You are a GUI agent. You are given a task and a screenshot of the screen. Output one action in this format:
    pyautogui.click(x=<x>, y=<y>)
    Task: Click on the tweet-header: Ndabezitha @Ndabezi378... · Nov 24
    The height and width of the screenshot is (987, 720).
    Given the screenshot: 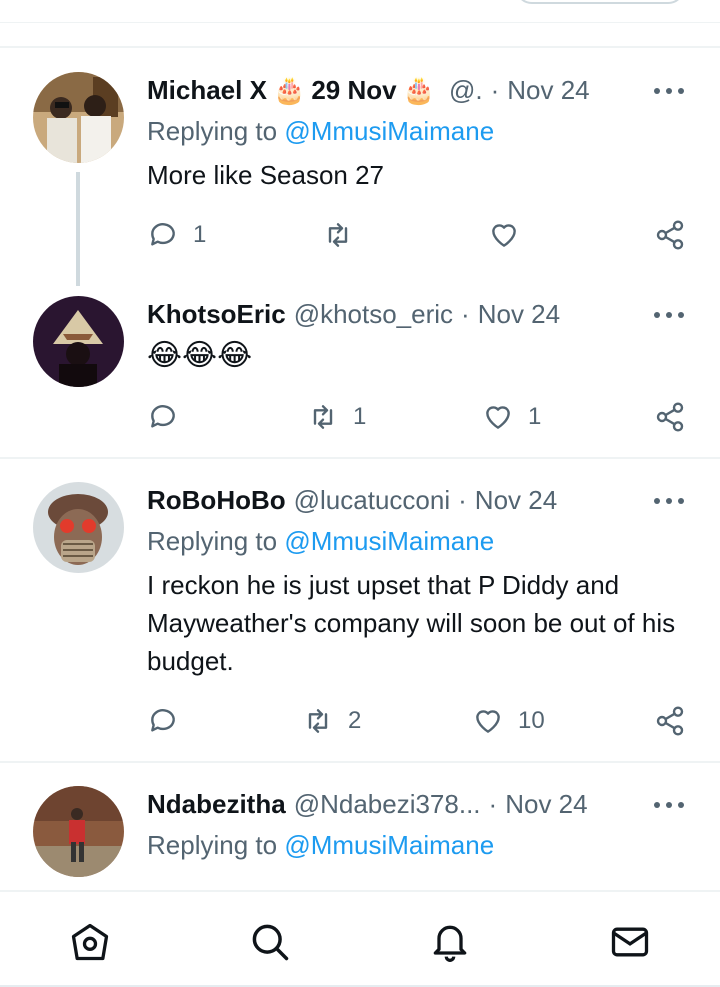 What is the action you would take?
    pyautogui.click(x=367, y=804)
    